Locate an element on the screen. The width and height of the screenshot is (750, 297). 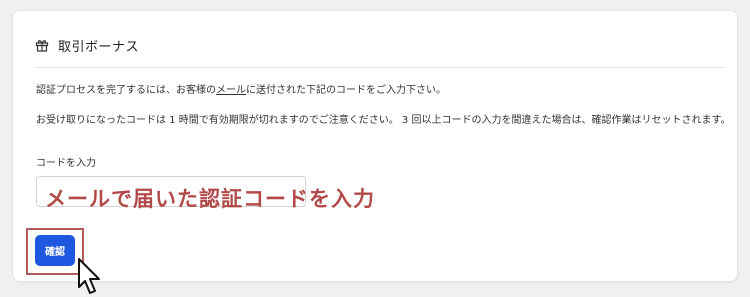
card-header: 取引ボーナス is located at coordinates (87, 45).